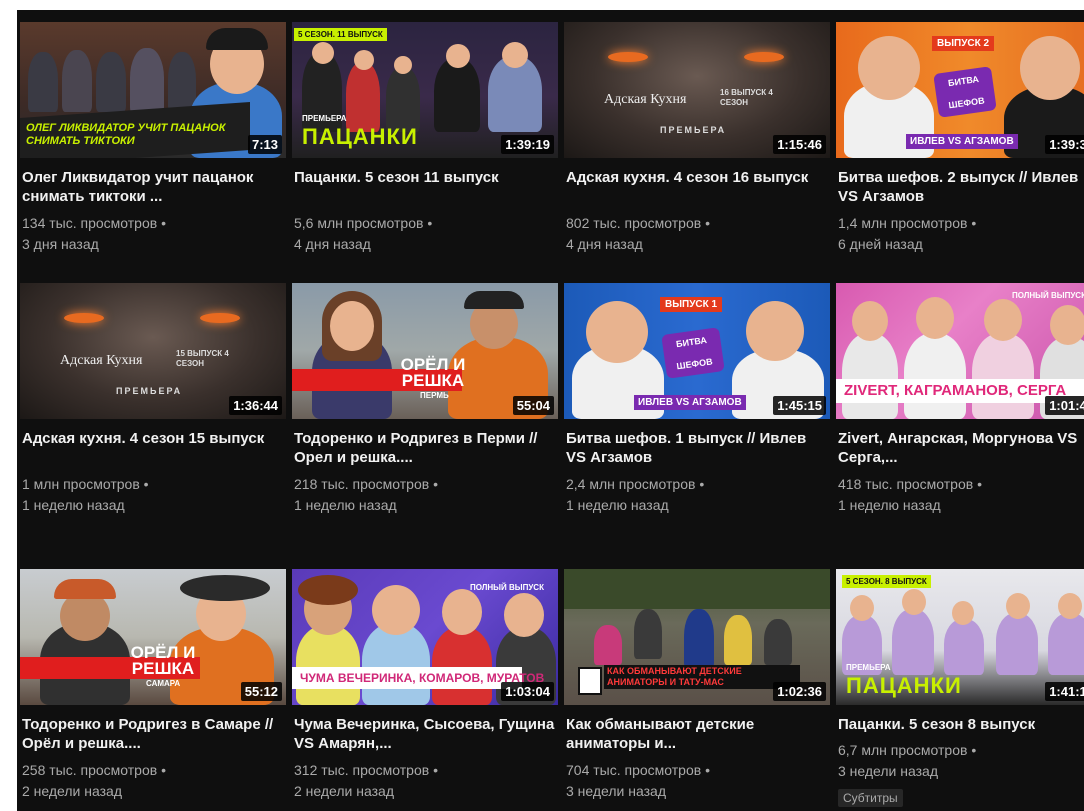  Describe the element at coordinates (366, 494) in the screenshot. I see `video-meta: 218 тыс. просмотров • 1 неделю назад` at that location.